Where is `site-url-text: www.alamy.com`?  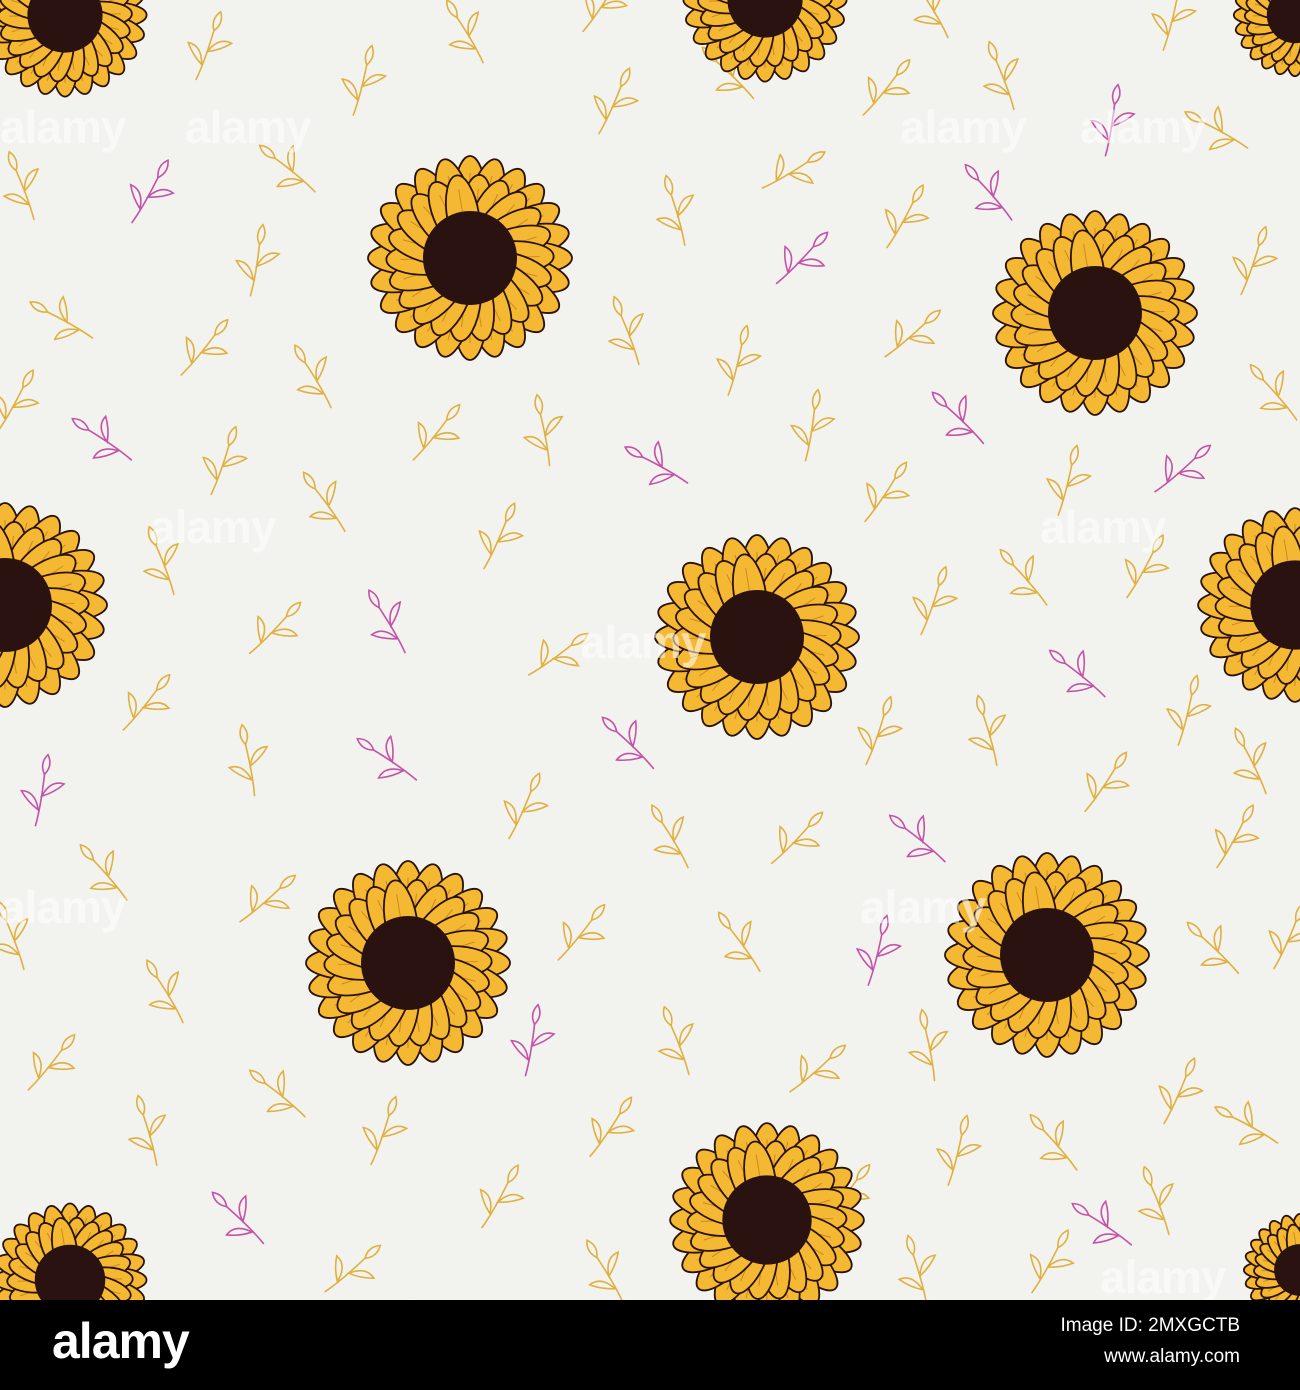
site-url-text: www.alamy.com is located at coordinates (1172, 1356).